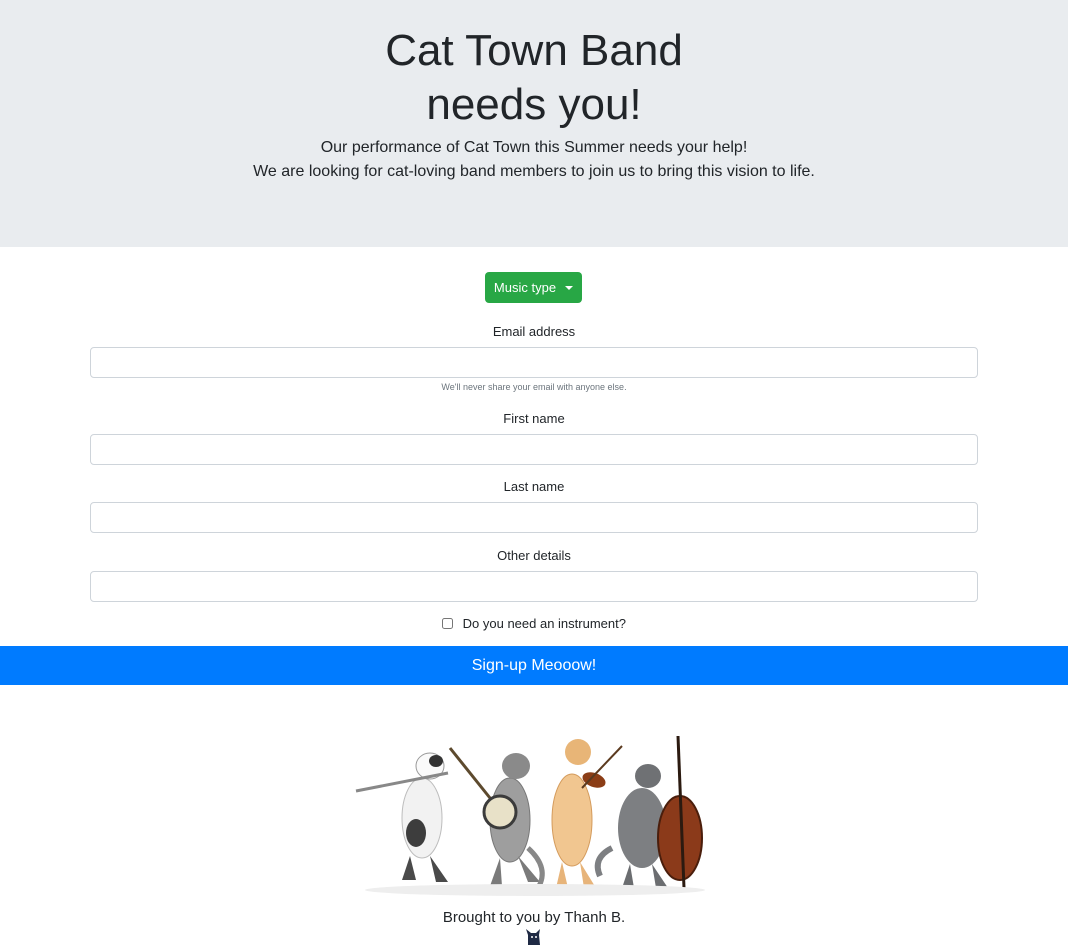  What do you see at coordinates (534, 665) in the screenshot?
I see `signup-button: Sign-up Meooow!` at bounding box center [534, 665].